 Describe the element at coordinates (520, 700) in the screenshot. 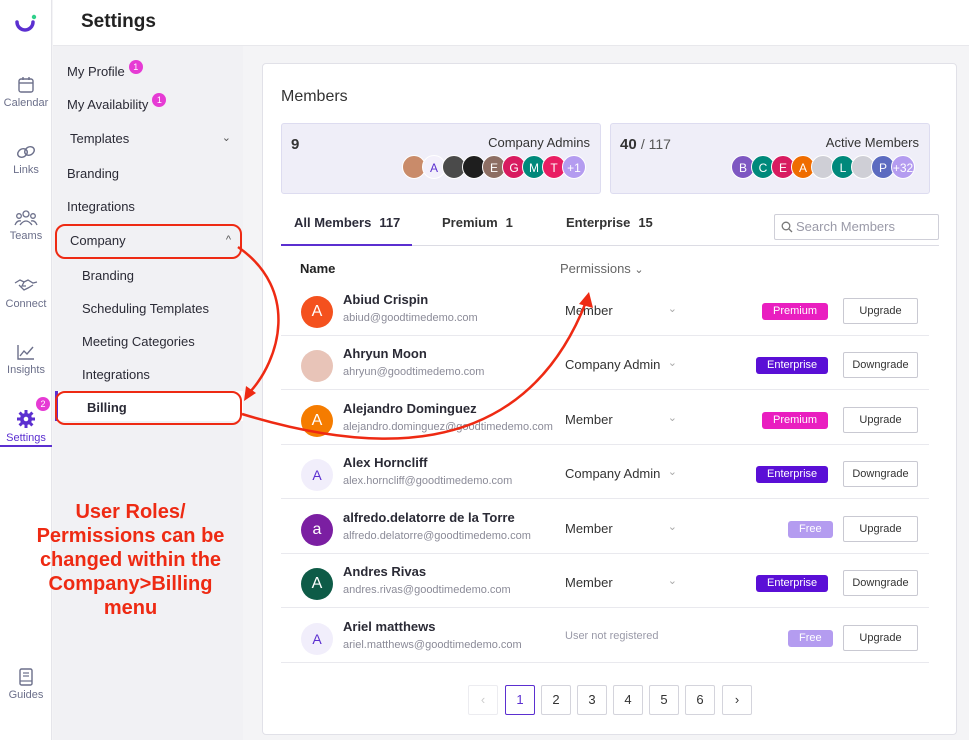

I see `page-button: 1` at that location.